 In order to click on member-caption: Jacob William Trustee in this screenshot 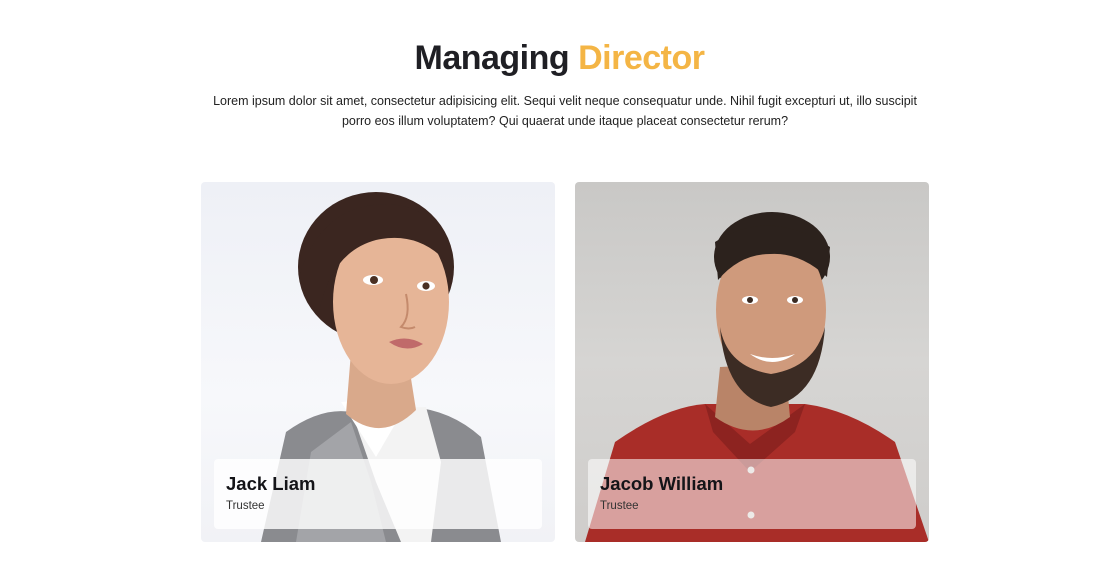, I will do `click(752, 494)`.